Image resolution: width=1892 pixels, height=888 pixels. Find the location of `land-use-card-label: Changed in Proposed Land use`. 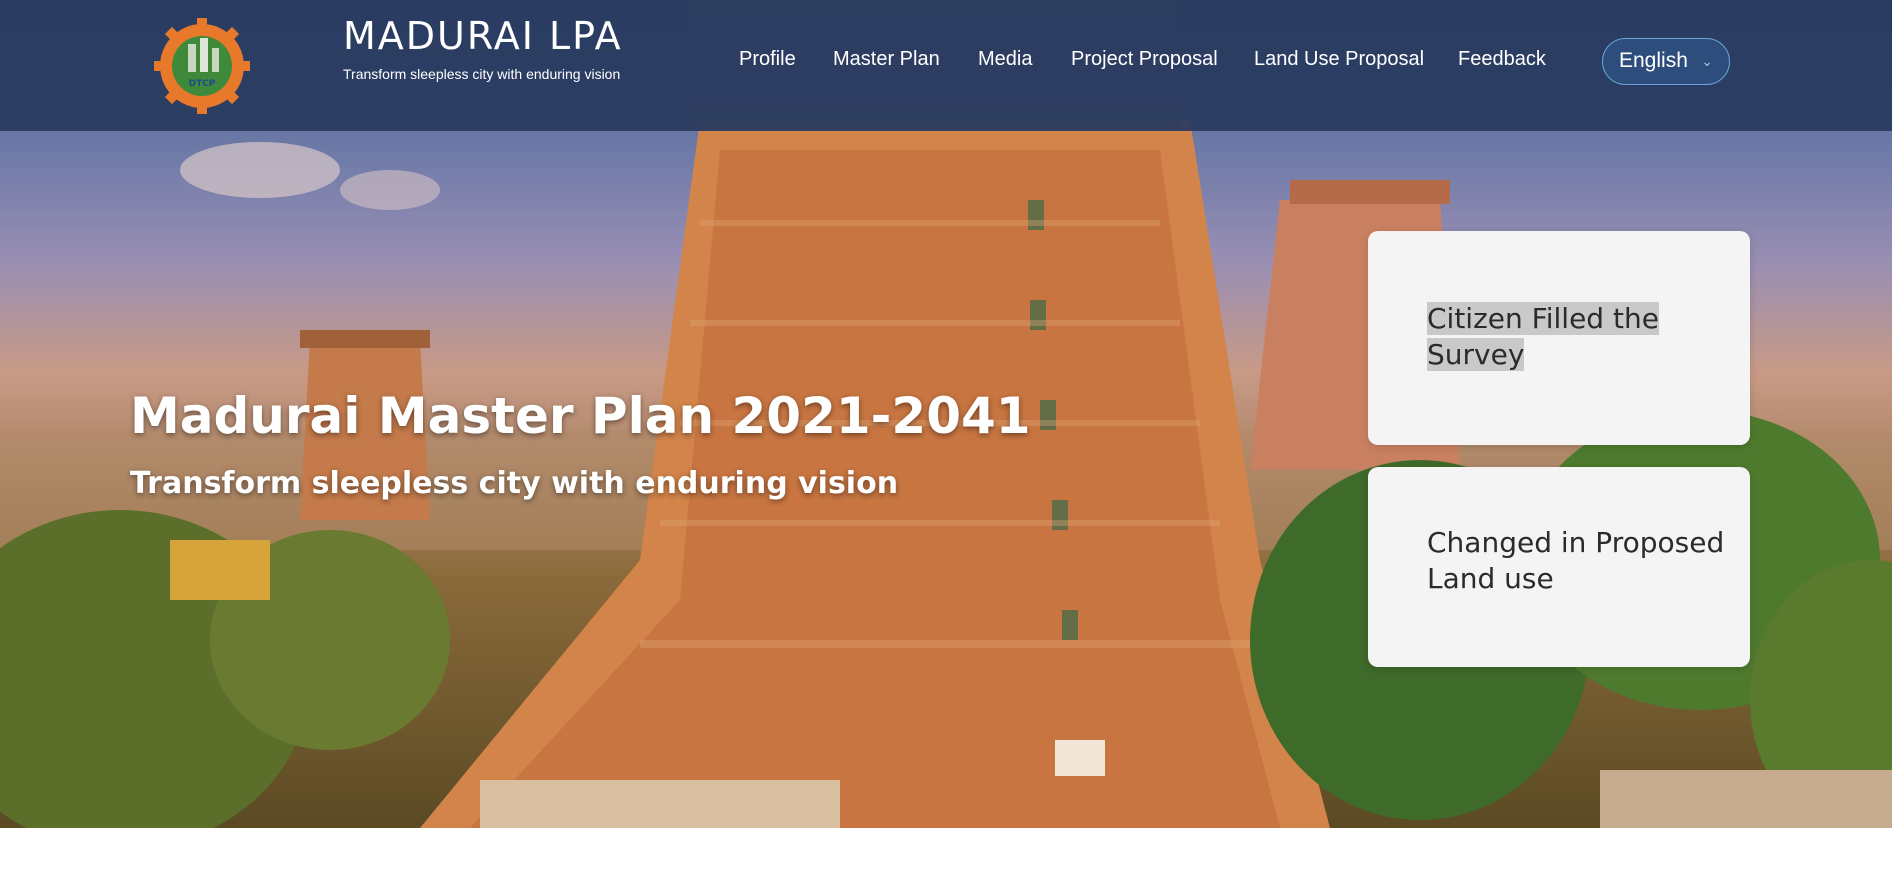

land-use-card-label: Changed in Proposed Land use is located at coordinates (1576, 560).